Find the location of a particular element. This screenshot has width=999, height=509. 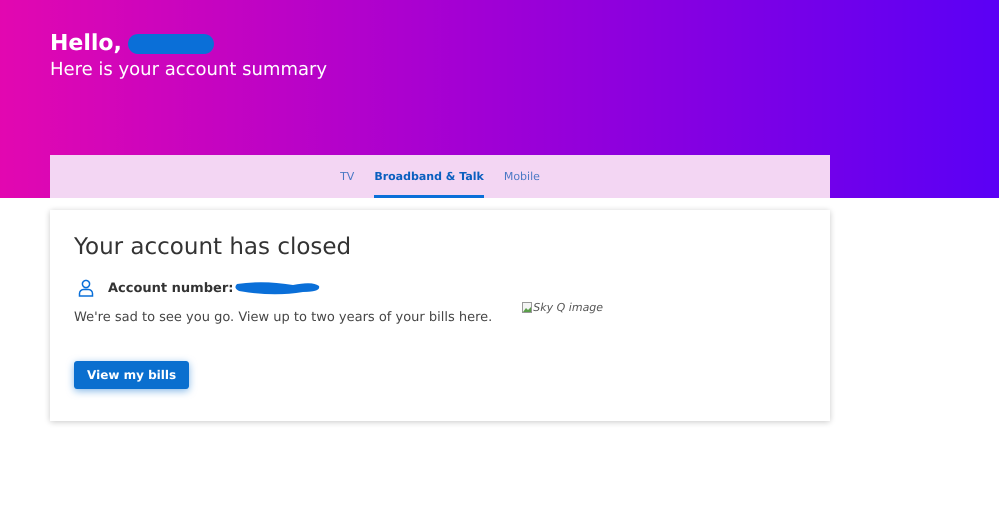

message-text: We're sad to see you go. View up to two years of your bills here. is located at coordinates (283, 317).